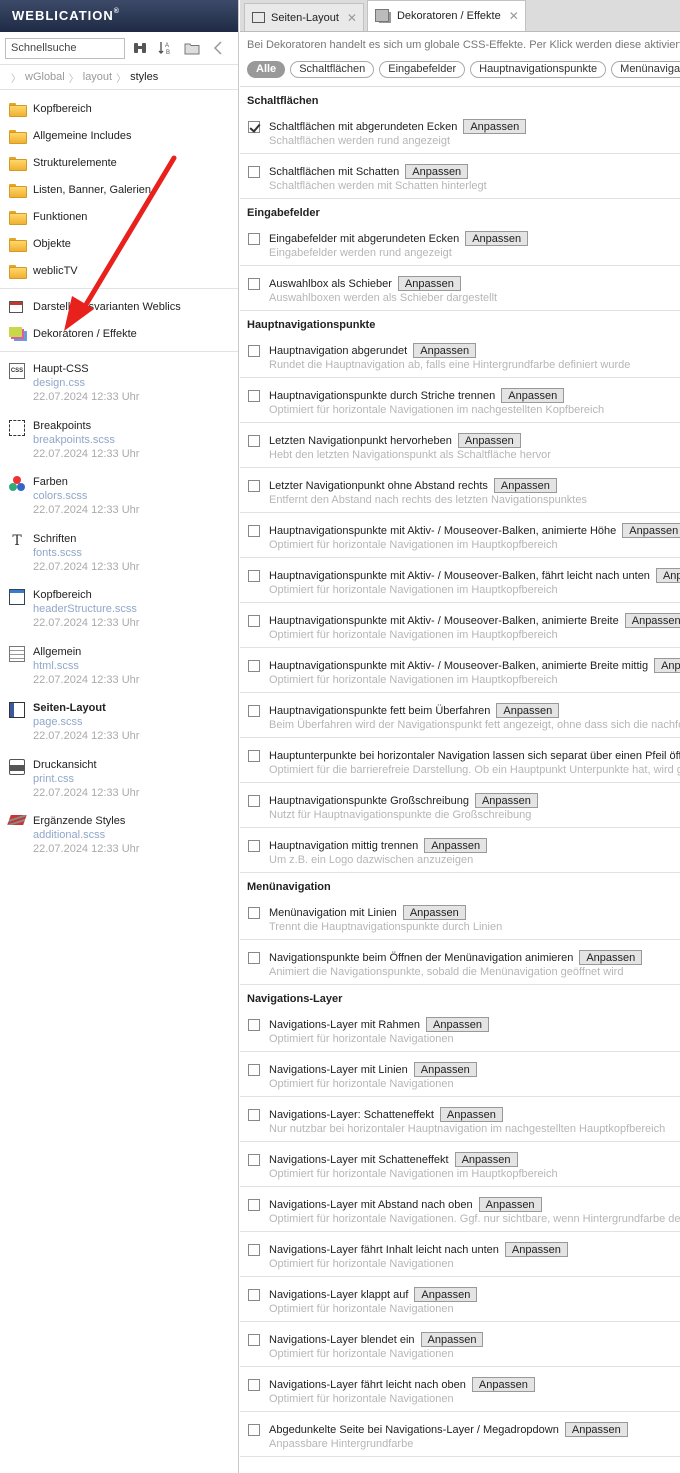 The width and height of the screenshot is (680, 1473). Describe the element at coordinates (119, 216) in the screenshot. I see `folder-item: Funktionen` at that location.